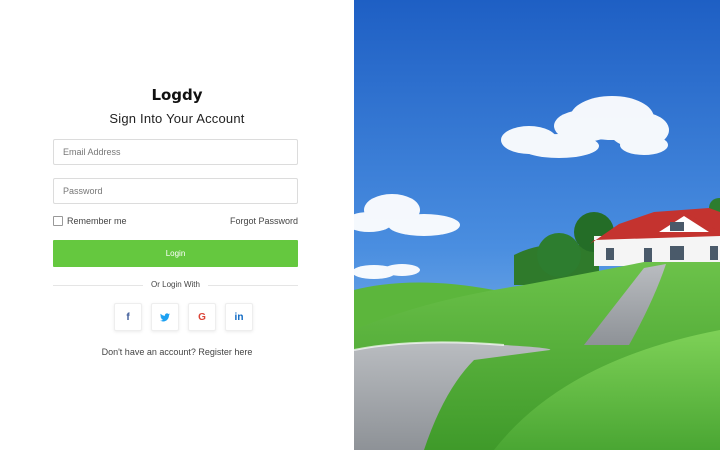 The image size is (720, 450). I want to click on twitter-icon, so click(165, 316).